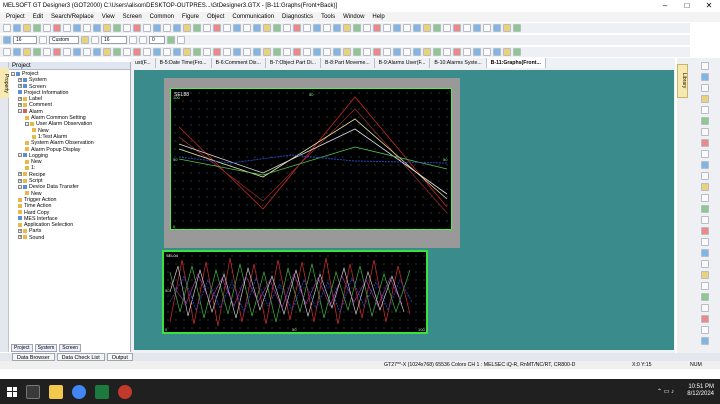 The image size is (720, 404). I want to click on tab-data-browser: Data Browser, so click(33, 357).